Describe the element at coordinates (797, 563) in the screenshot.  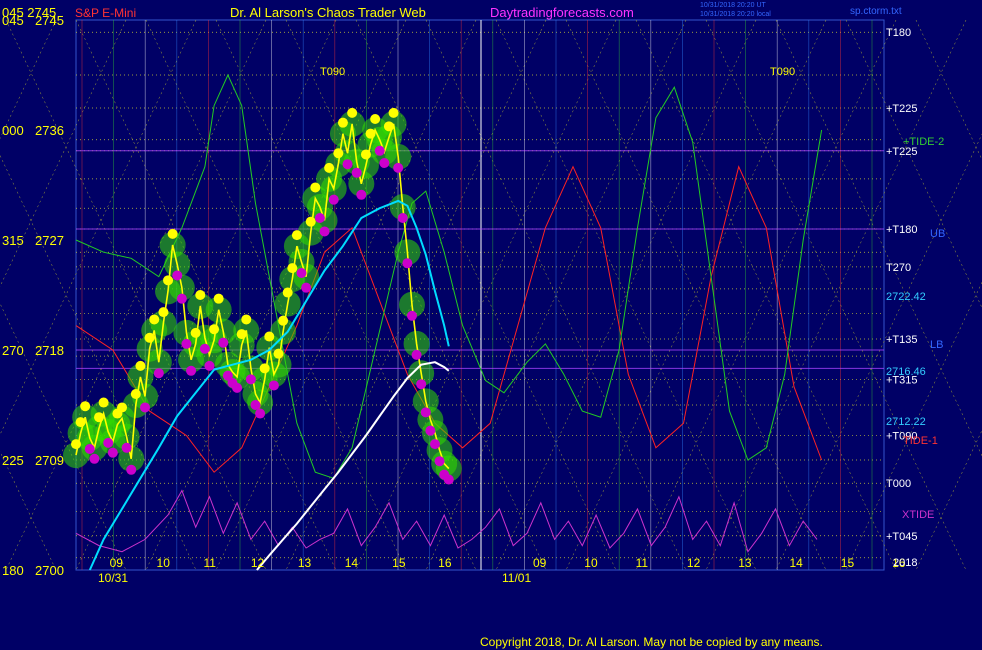
I see `x-tick-forecast: 14` at that location.